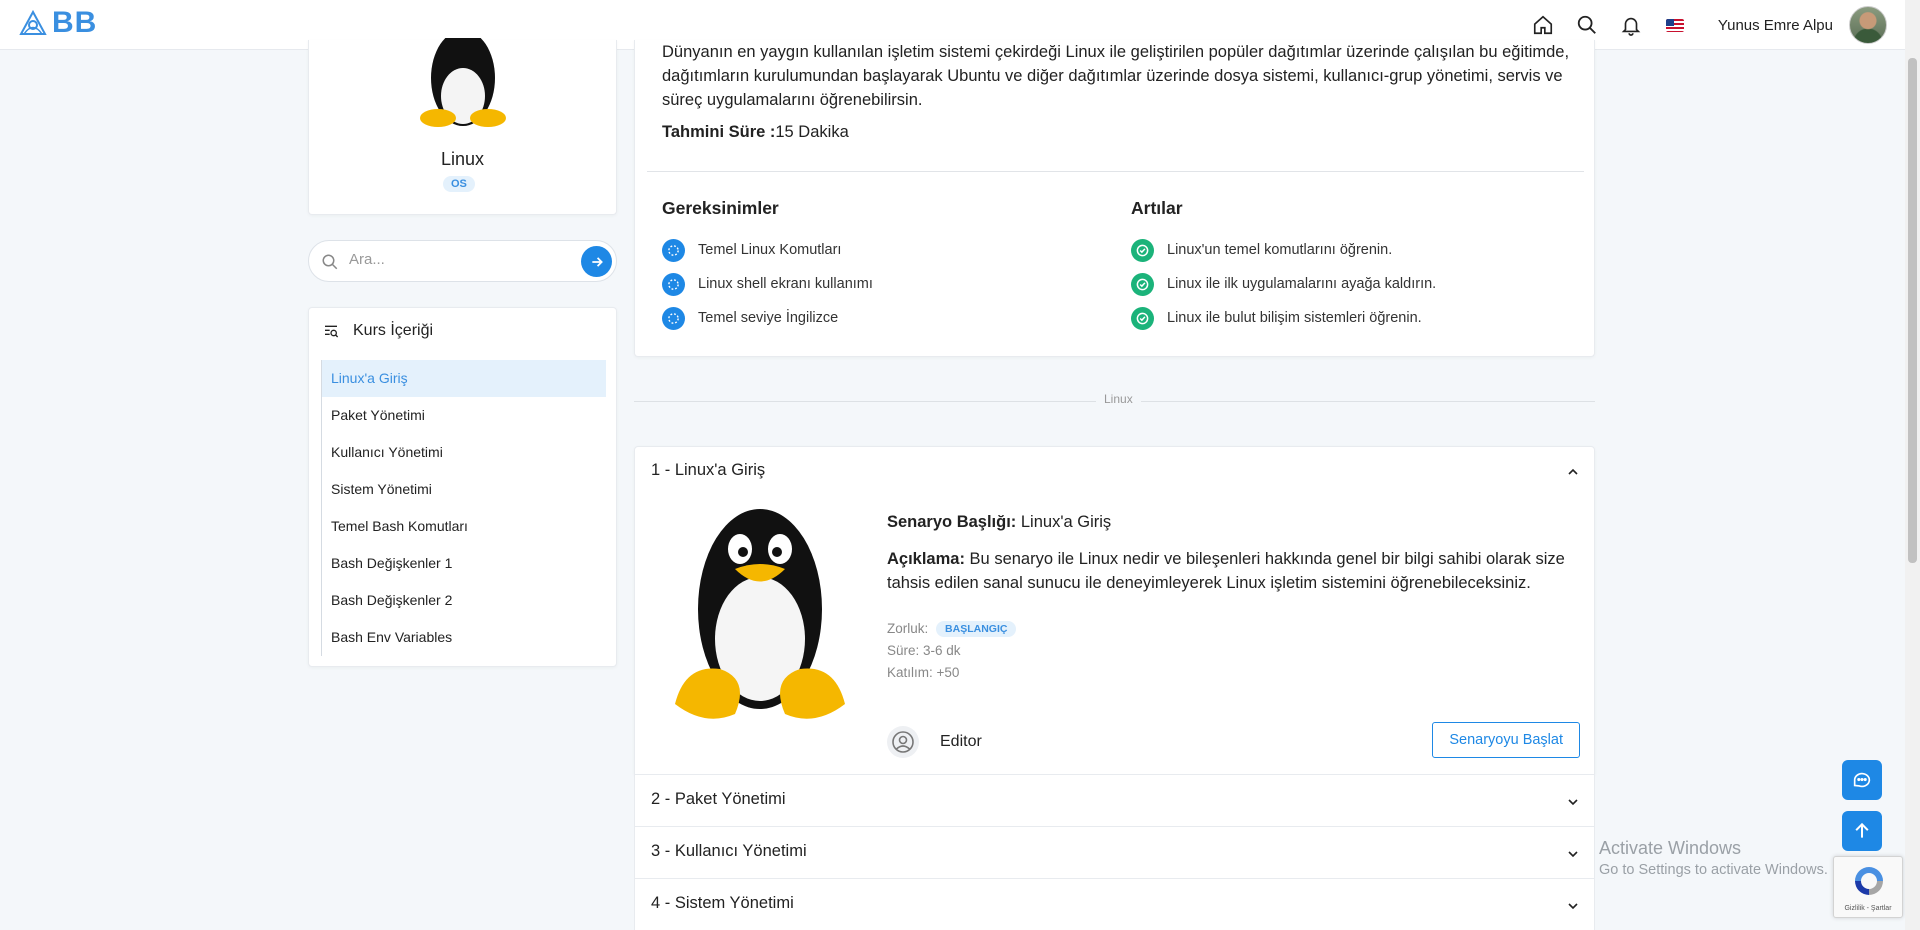 The width and height of the screenshot is (1920, 930). What do you see at coordinates (462, 159) in the screenshot?
I see `course-title: Linux` at bounding box center [462, 159].